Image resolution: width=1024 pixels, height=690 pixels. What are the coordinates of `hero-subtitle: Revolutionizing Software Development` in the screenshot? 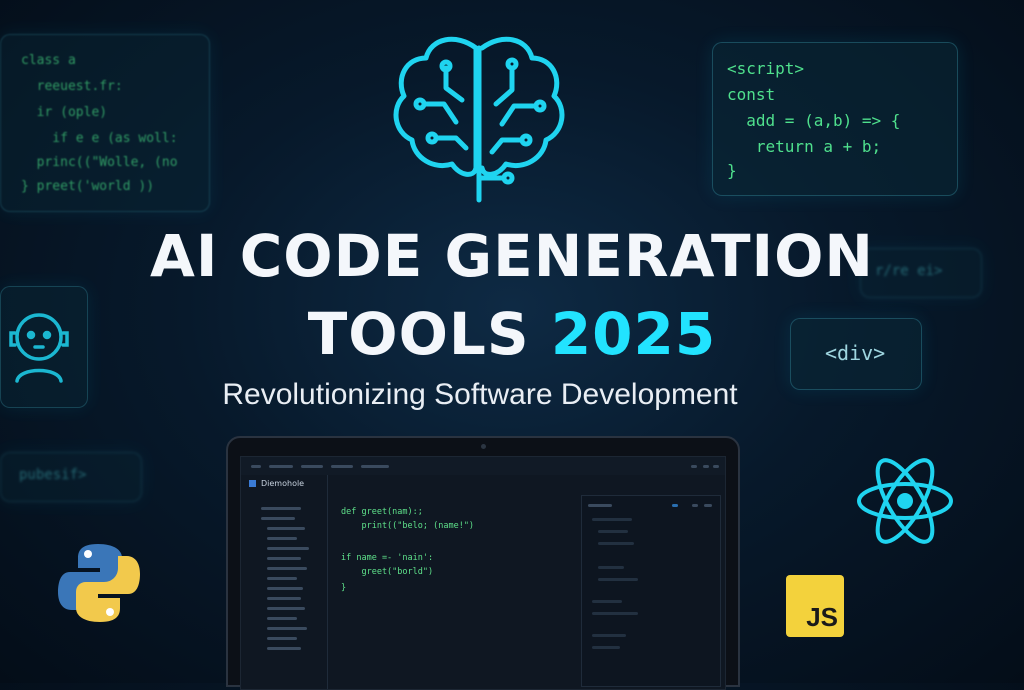 It's located at (480, 394).